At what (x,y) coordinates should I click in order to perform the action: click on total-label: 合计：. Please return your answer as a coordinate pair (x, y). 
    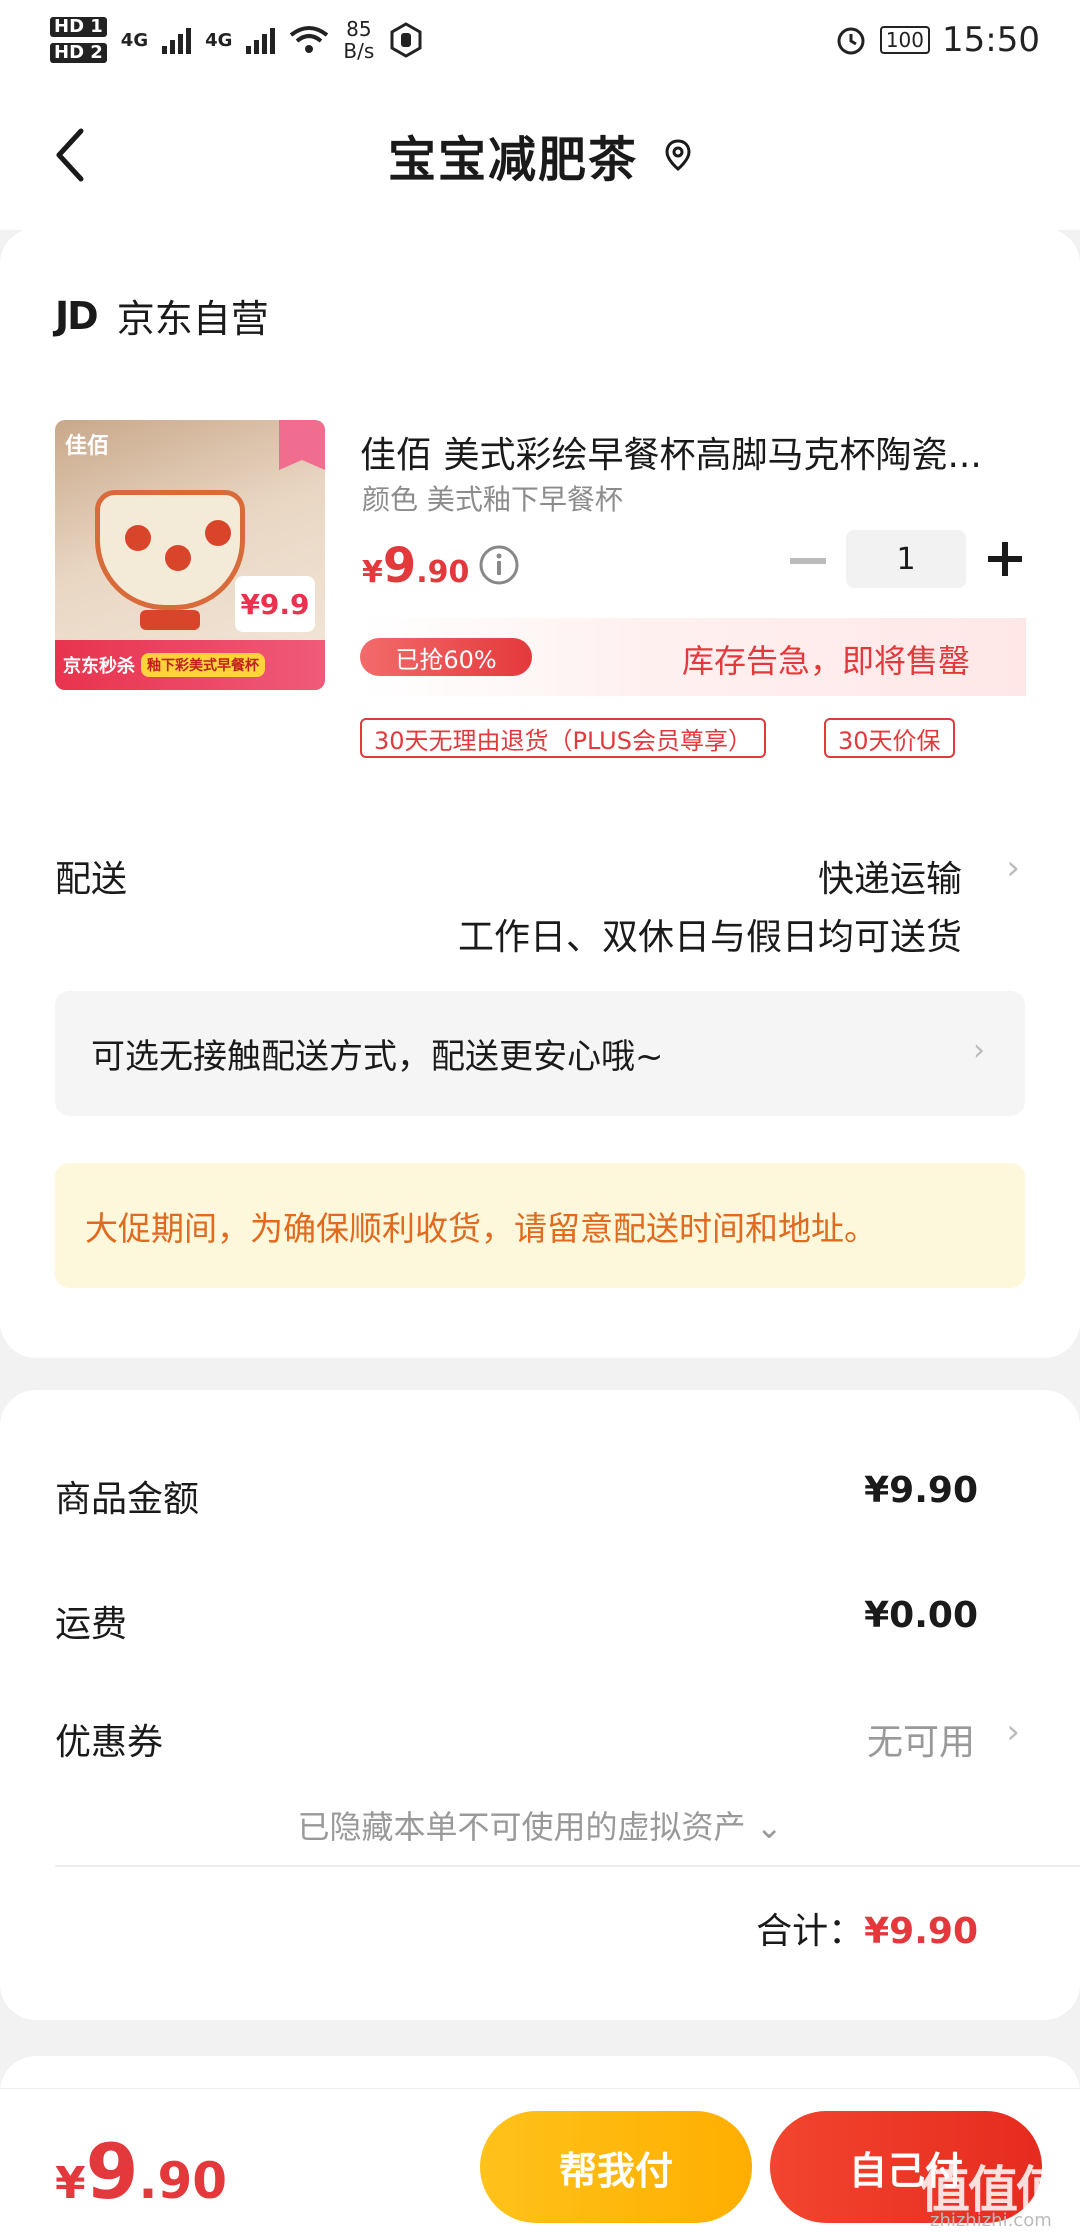
    Looking at the image, I should click on (810, 1931).